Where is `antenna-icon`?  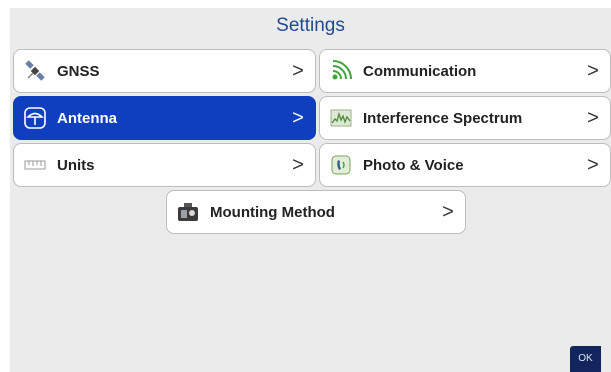
antenna-icon is located at coordinates (35, 118).